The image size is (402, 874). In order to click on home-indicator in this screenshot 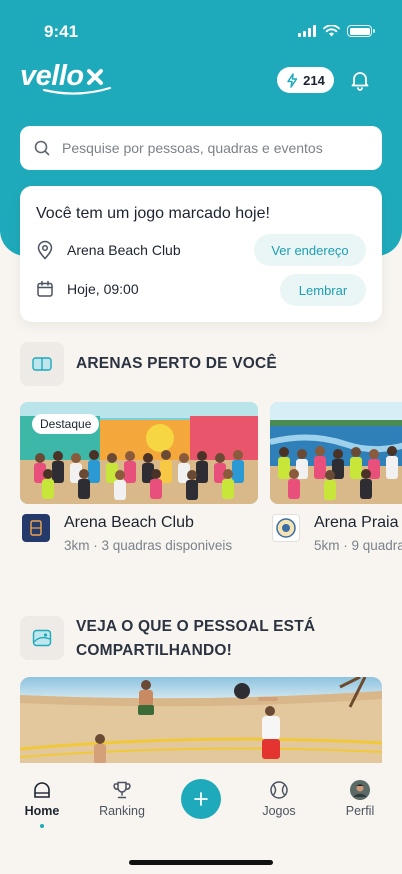, I will do `click(201, 862)`.